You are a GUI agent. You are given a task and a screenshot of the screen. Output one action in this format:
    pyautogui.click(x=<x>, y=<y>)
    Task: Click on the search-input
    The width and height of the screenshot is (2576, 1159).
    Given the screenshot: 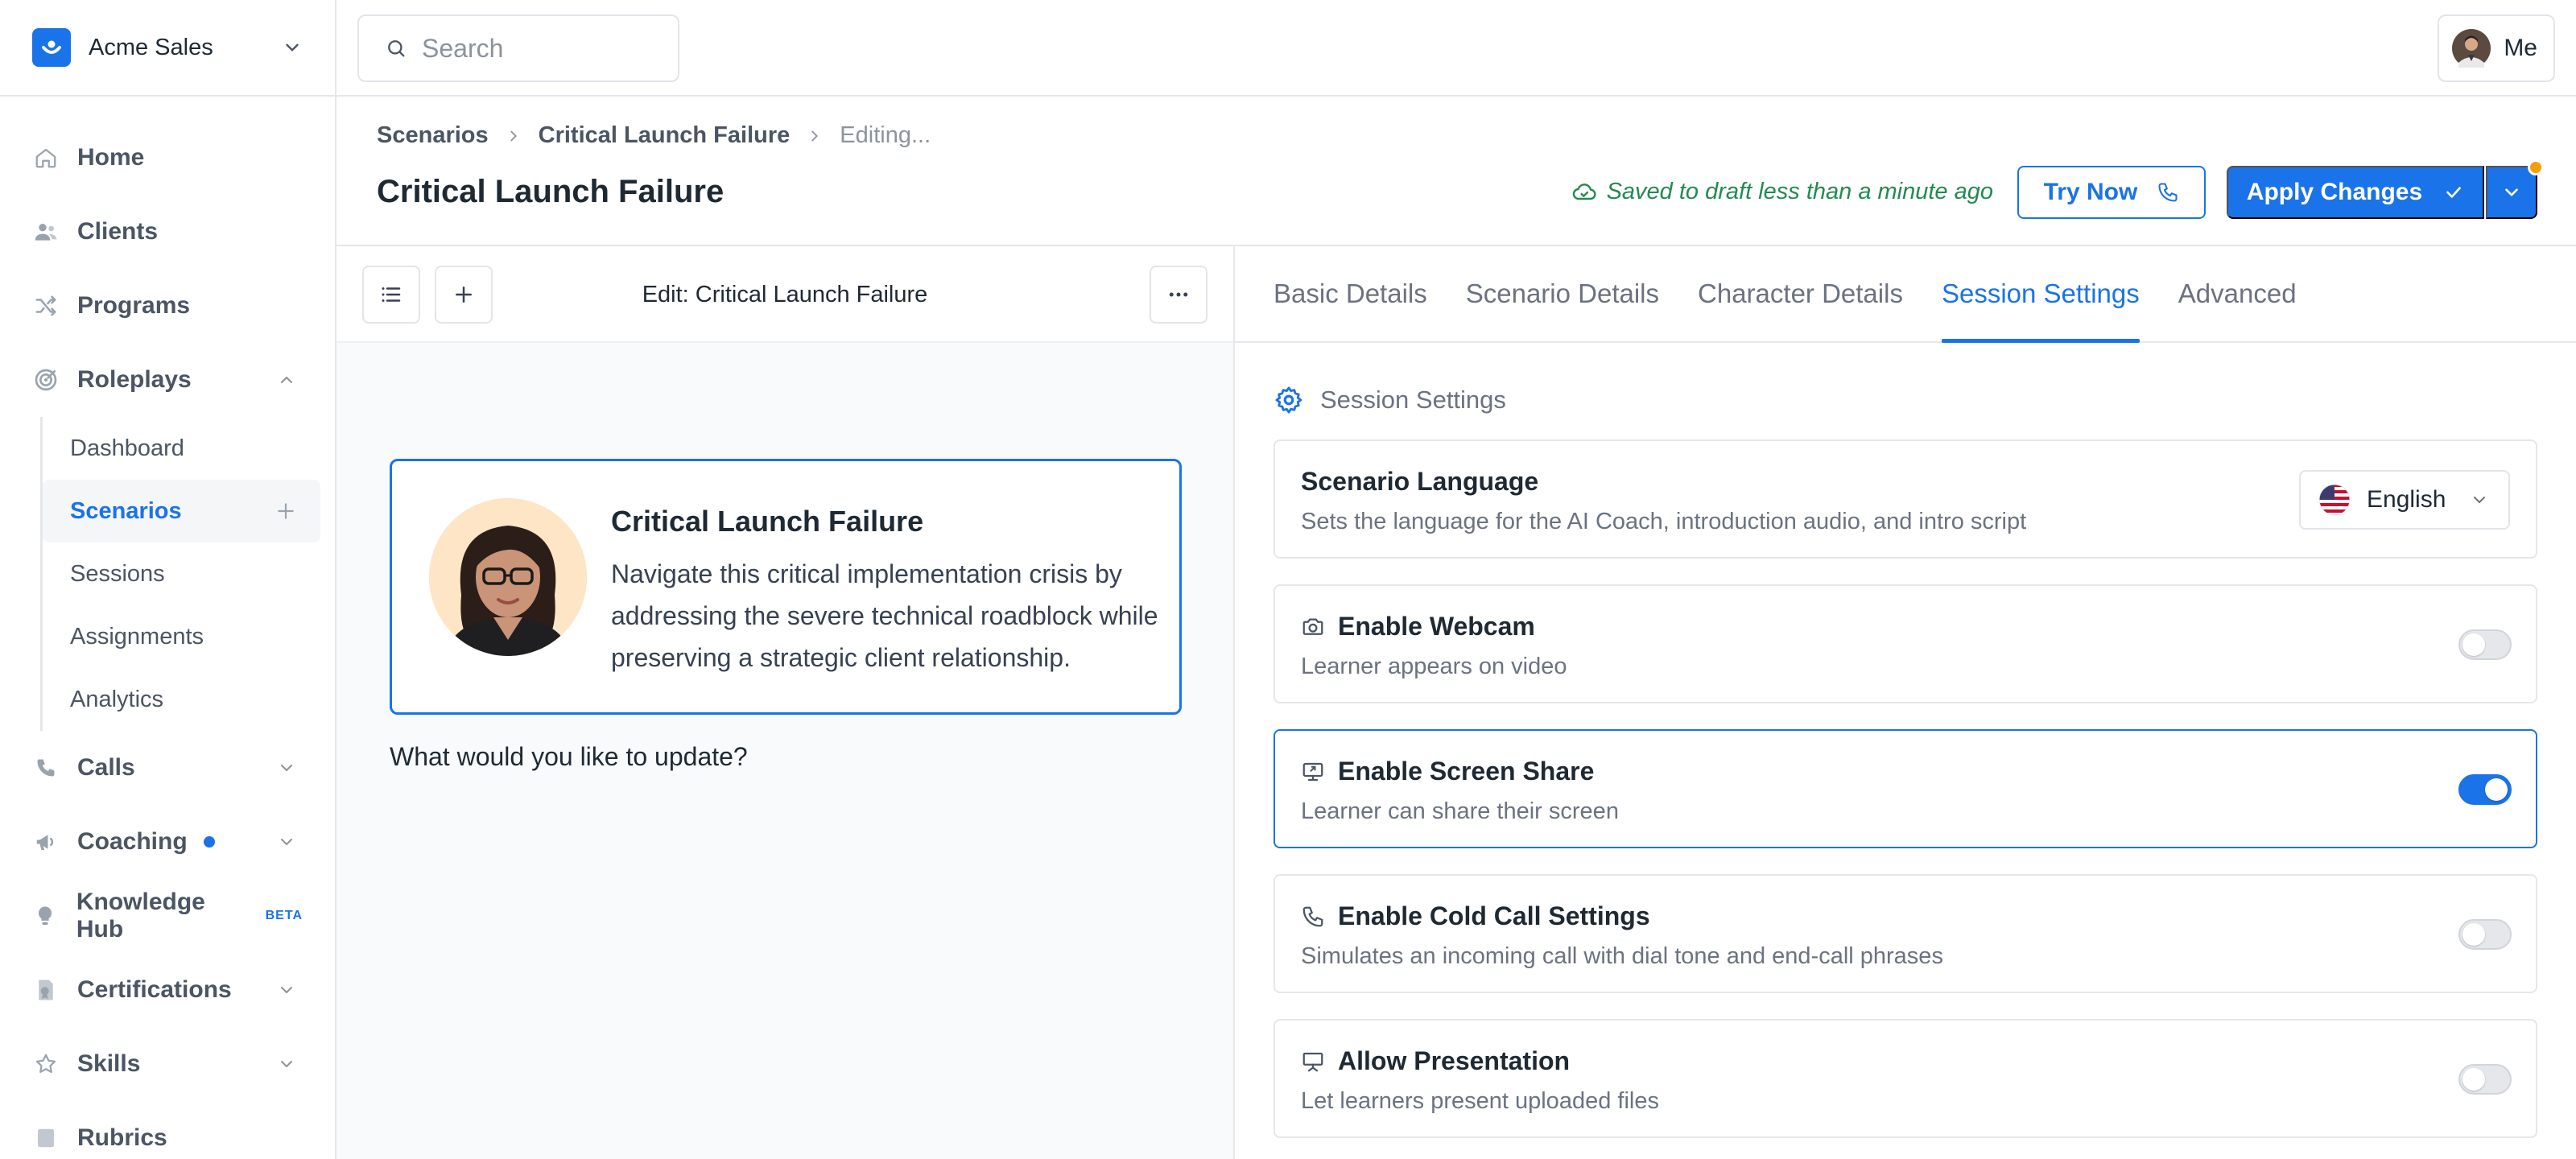 What is the action you would take?
    pyautogui.click(x=542, y=48)
    